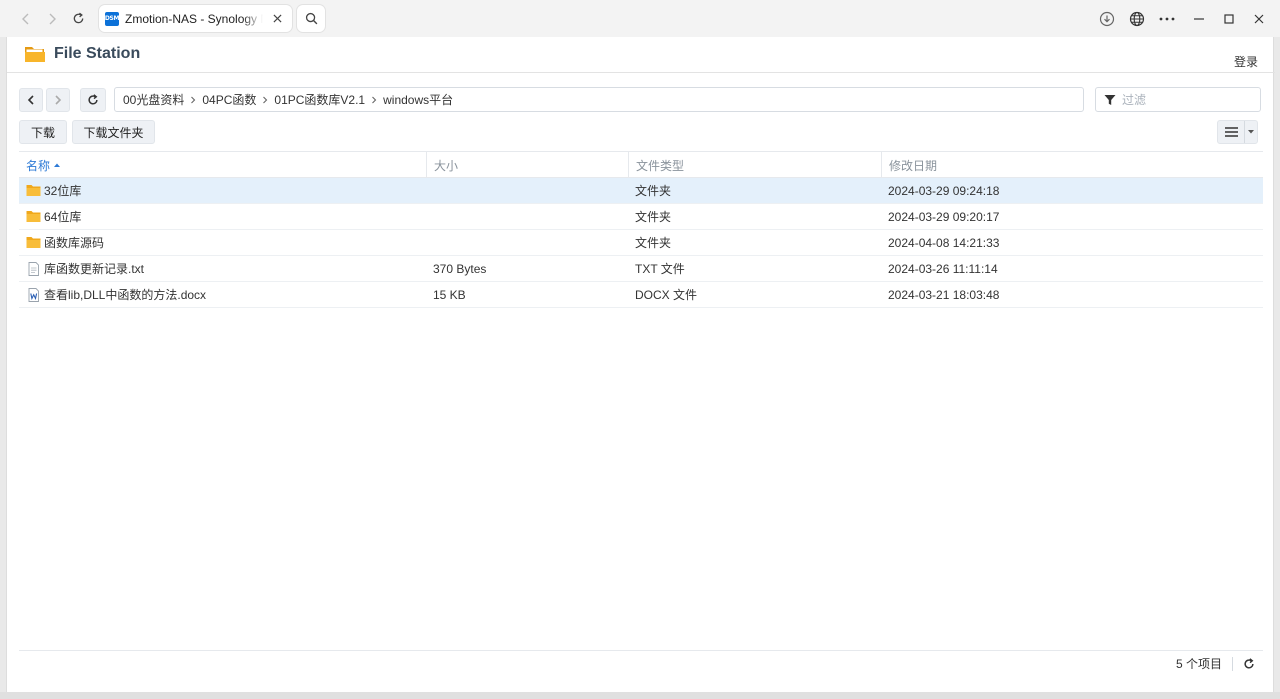  I want to click on status-bar: 5 个项目, so click(641, 663).